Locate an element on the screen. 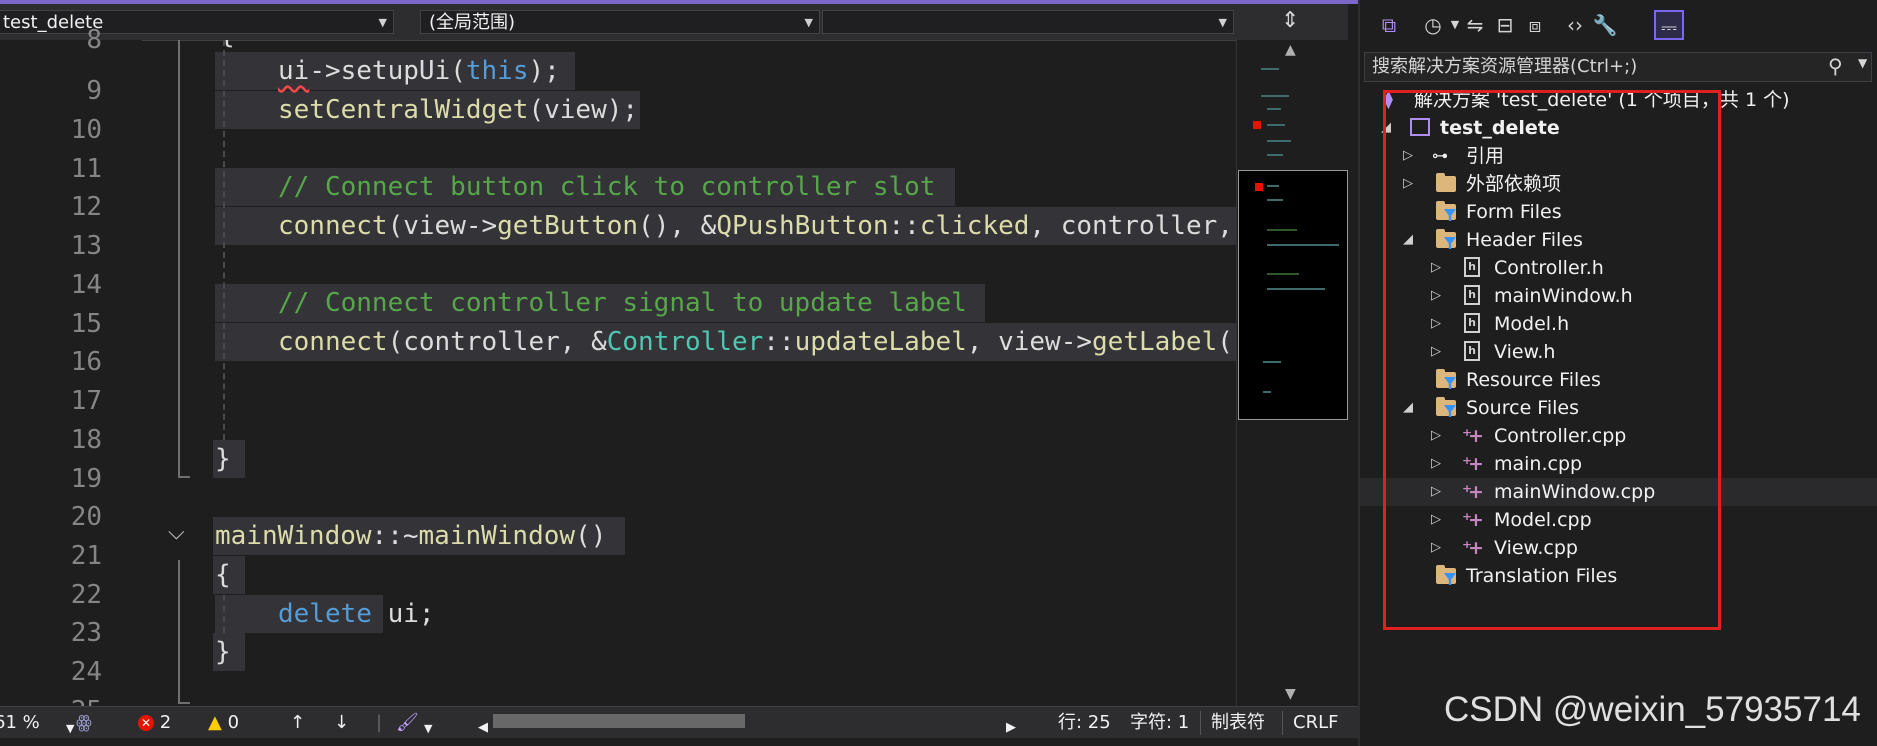 The image size is (1877, 746). line-number: 23 is located at coordinates (86, 633).